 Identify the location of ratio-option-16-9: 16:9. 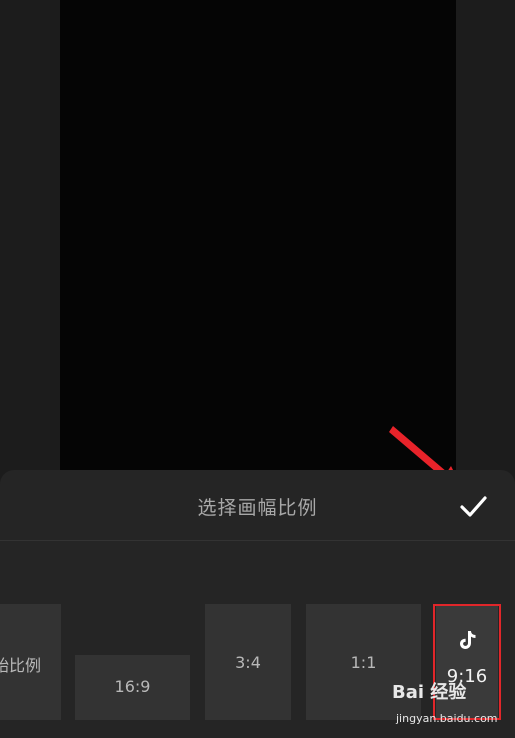
(132, 687).